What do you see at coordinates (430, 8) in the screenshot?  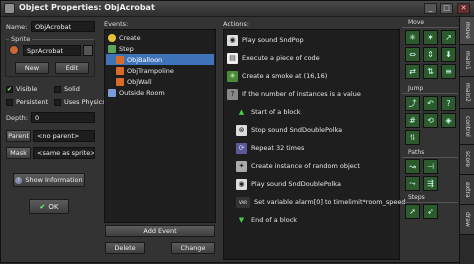 I see `minimize-button: _` at bounding box center [430, 8].